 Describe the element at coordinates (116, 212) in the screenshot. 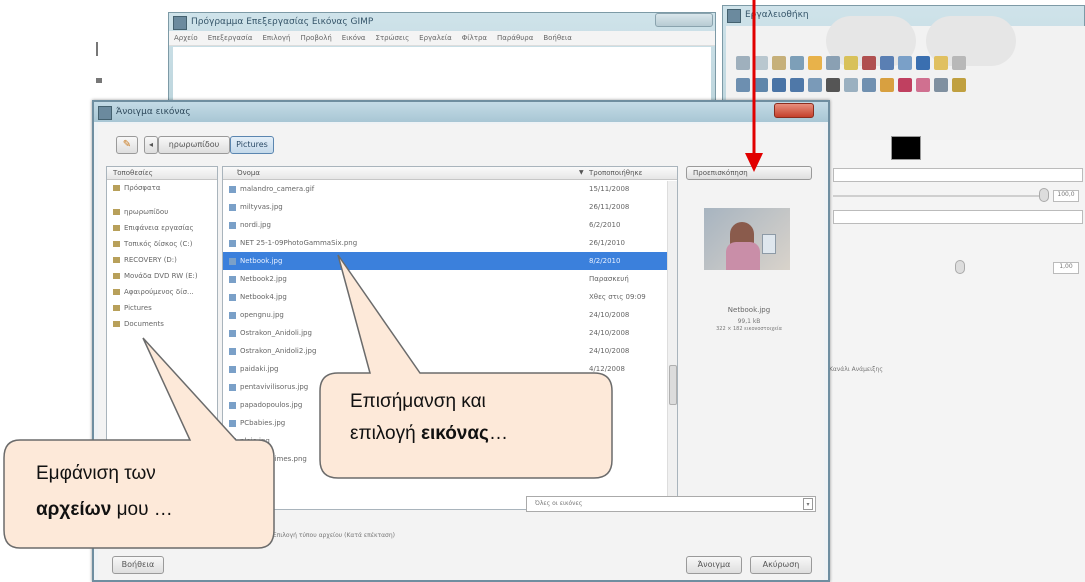

I see `folder-icon` at that location.